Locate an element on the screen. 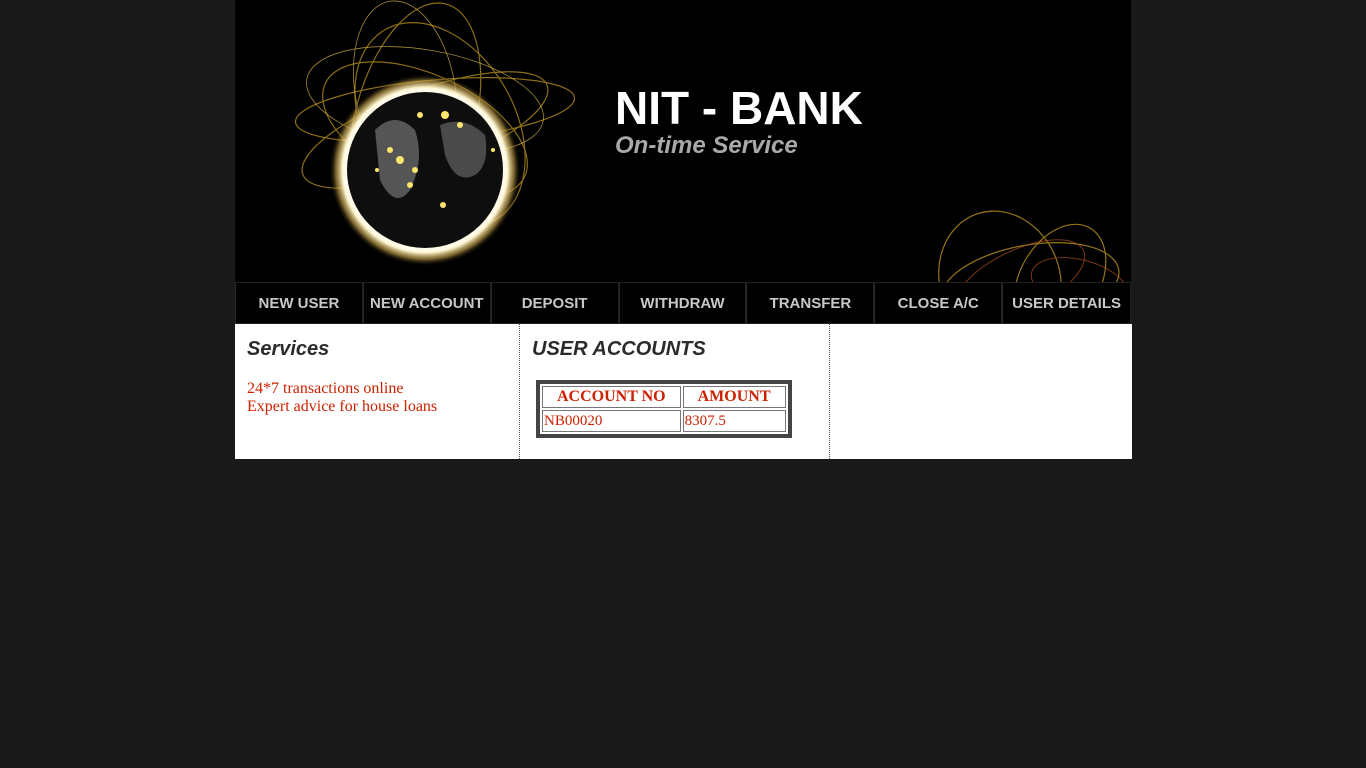  site-title: NIT - BANK is located at coordinates (739, 108).